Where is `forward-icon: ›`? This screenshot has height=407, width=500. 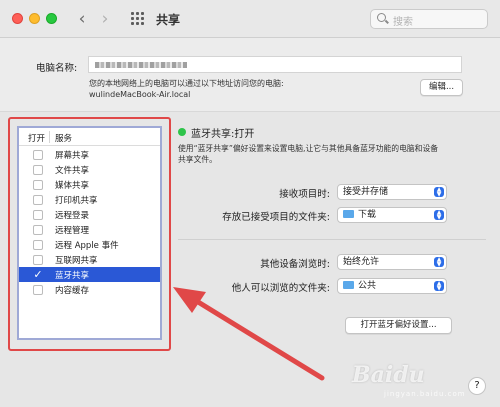 forward-icon: › is located at coordinates (105, 19).